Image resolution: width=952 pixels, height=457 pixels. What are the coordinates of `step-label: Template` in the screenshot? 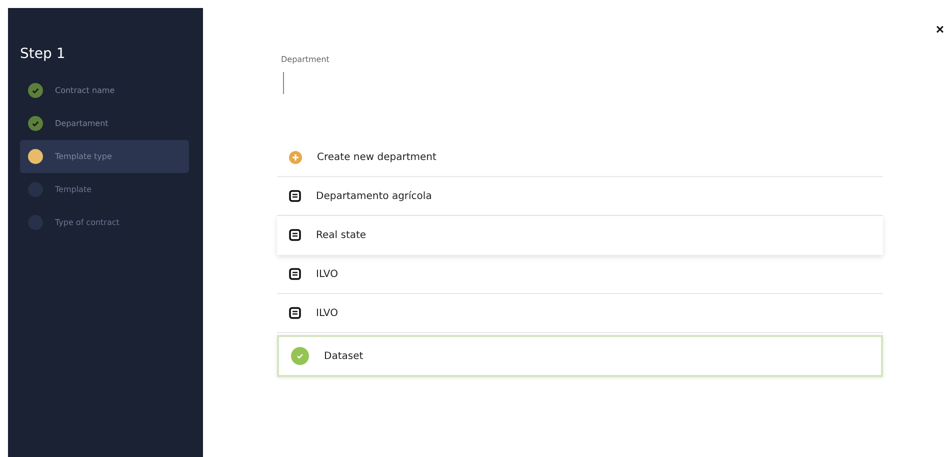 It's located at (73, 189).